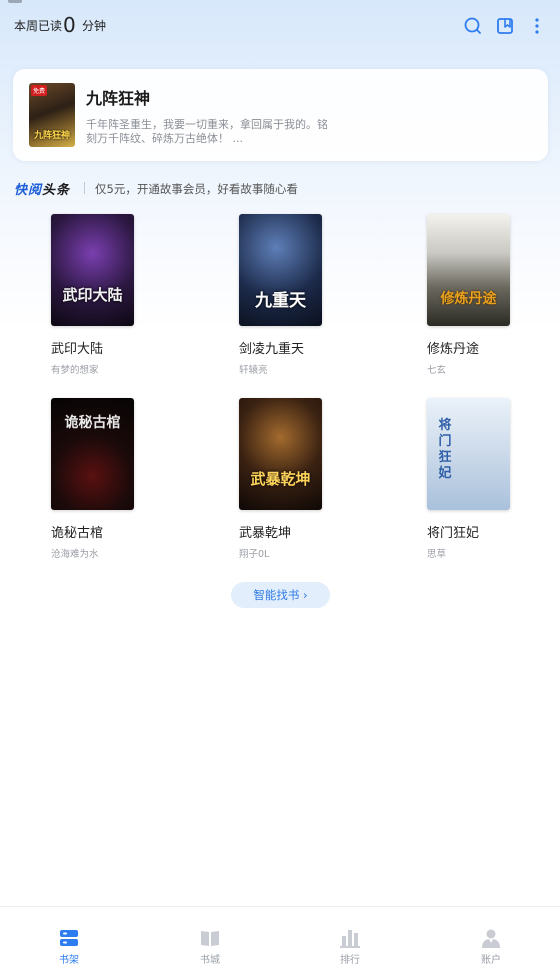 This screenshot has height=980, width=560. What do you see at coordinates (39, 90) in the screenshot?
I see `free-tag: 免费` at bounding box center [39, 90].